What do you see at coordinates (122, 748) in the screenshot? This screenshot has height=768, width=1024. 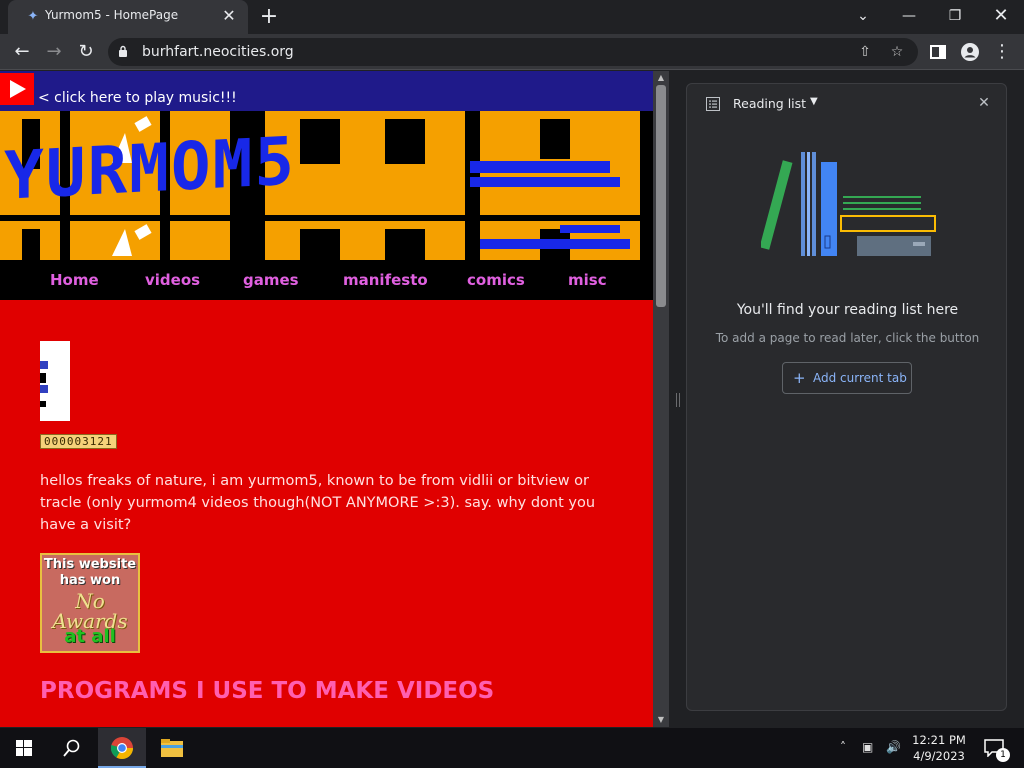 I see `chrome-taskbar-icon` at bounding box center [122, 748].